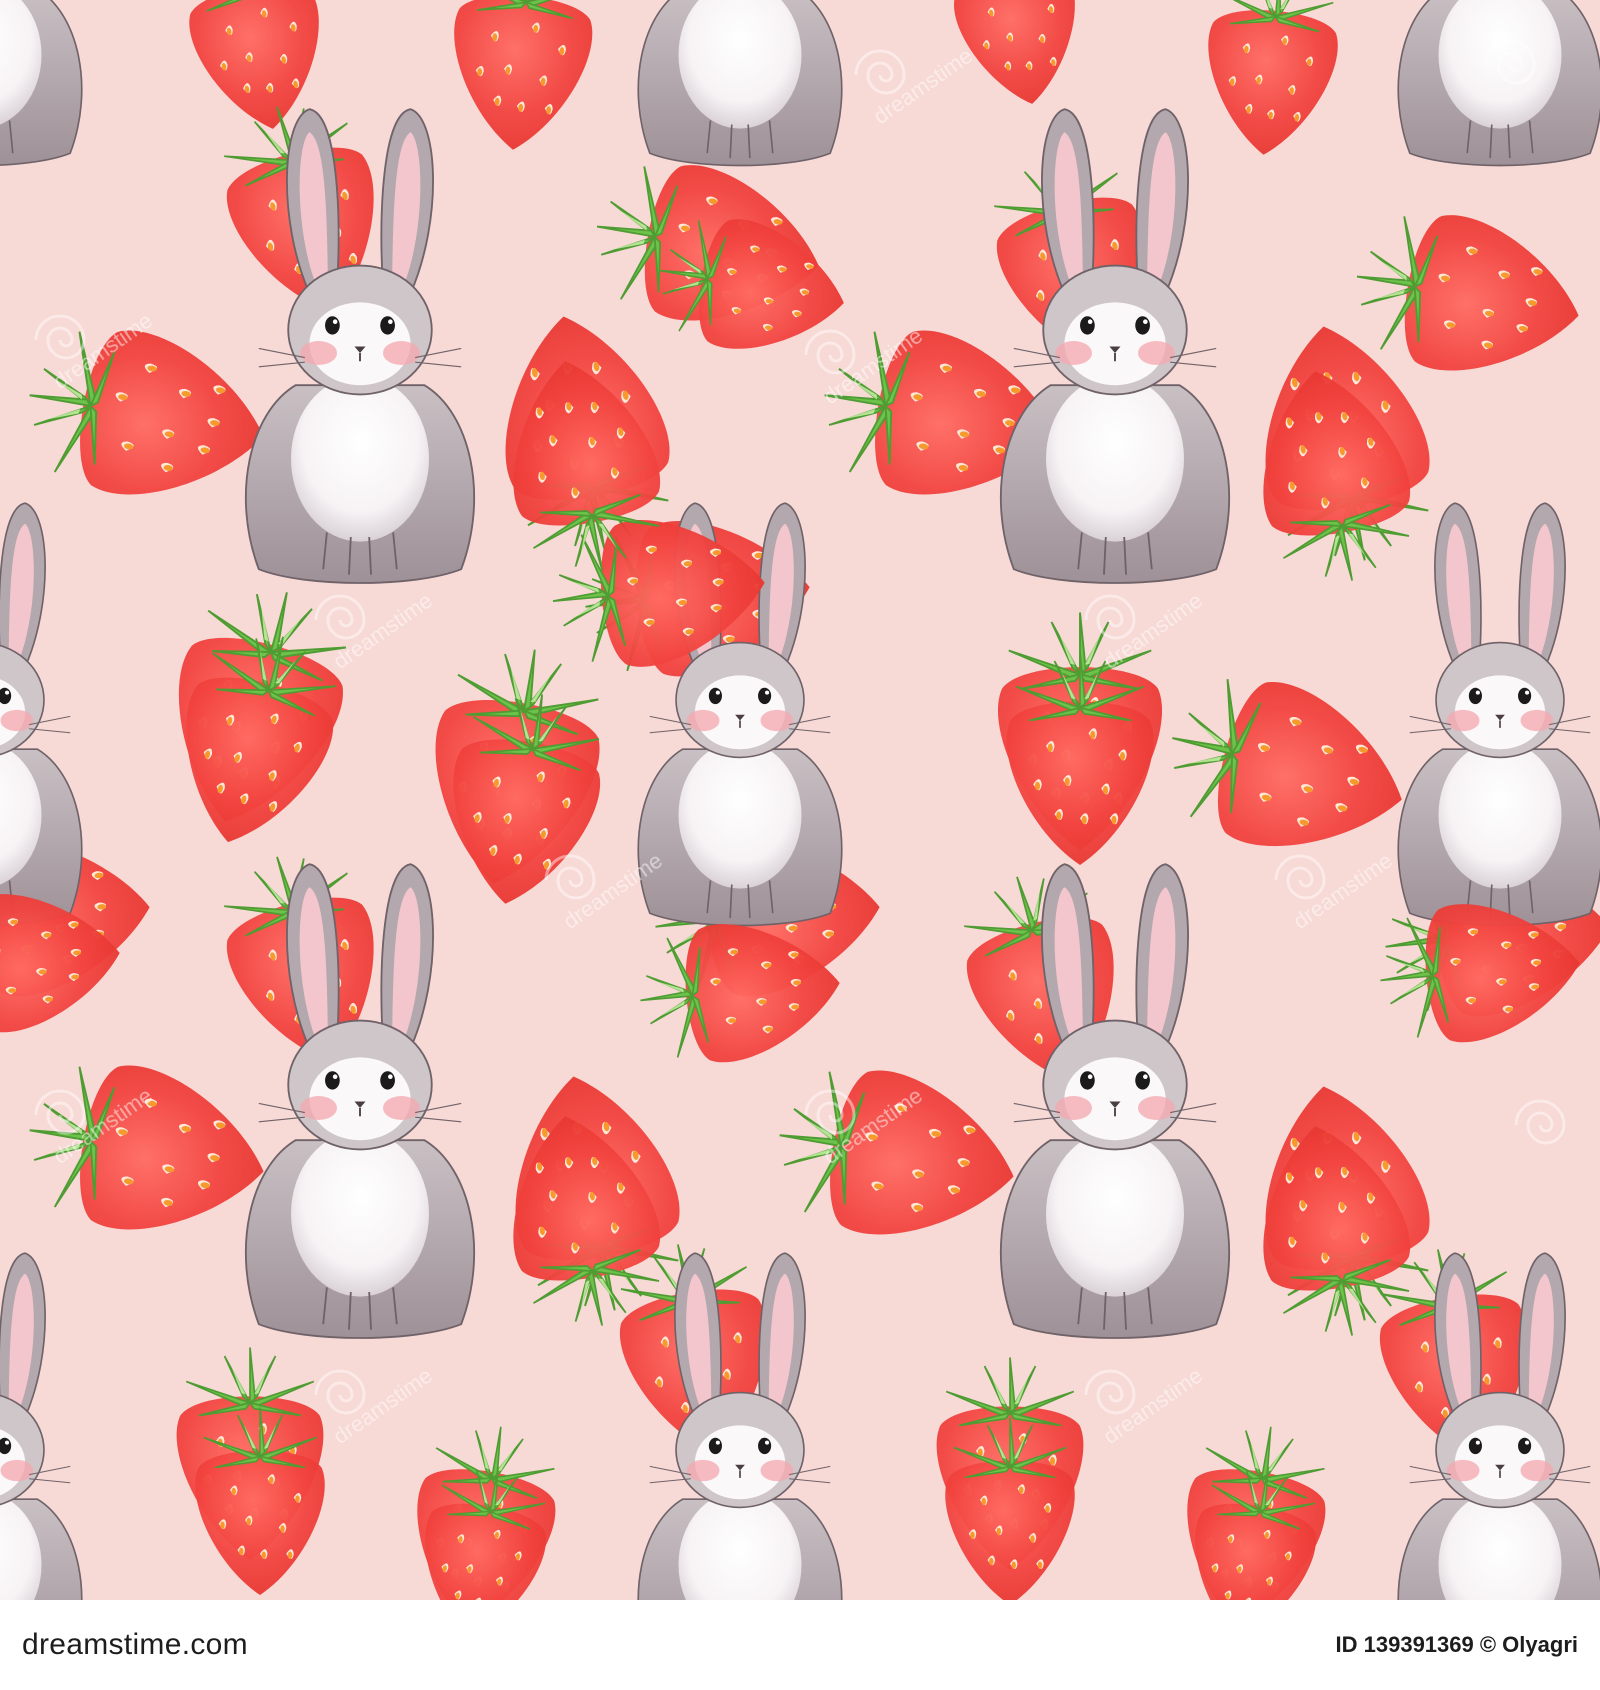  I want to click on stock-photo-footer: dreamstime.com ID 139391369 © Olyagri, so click(800, 1645).